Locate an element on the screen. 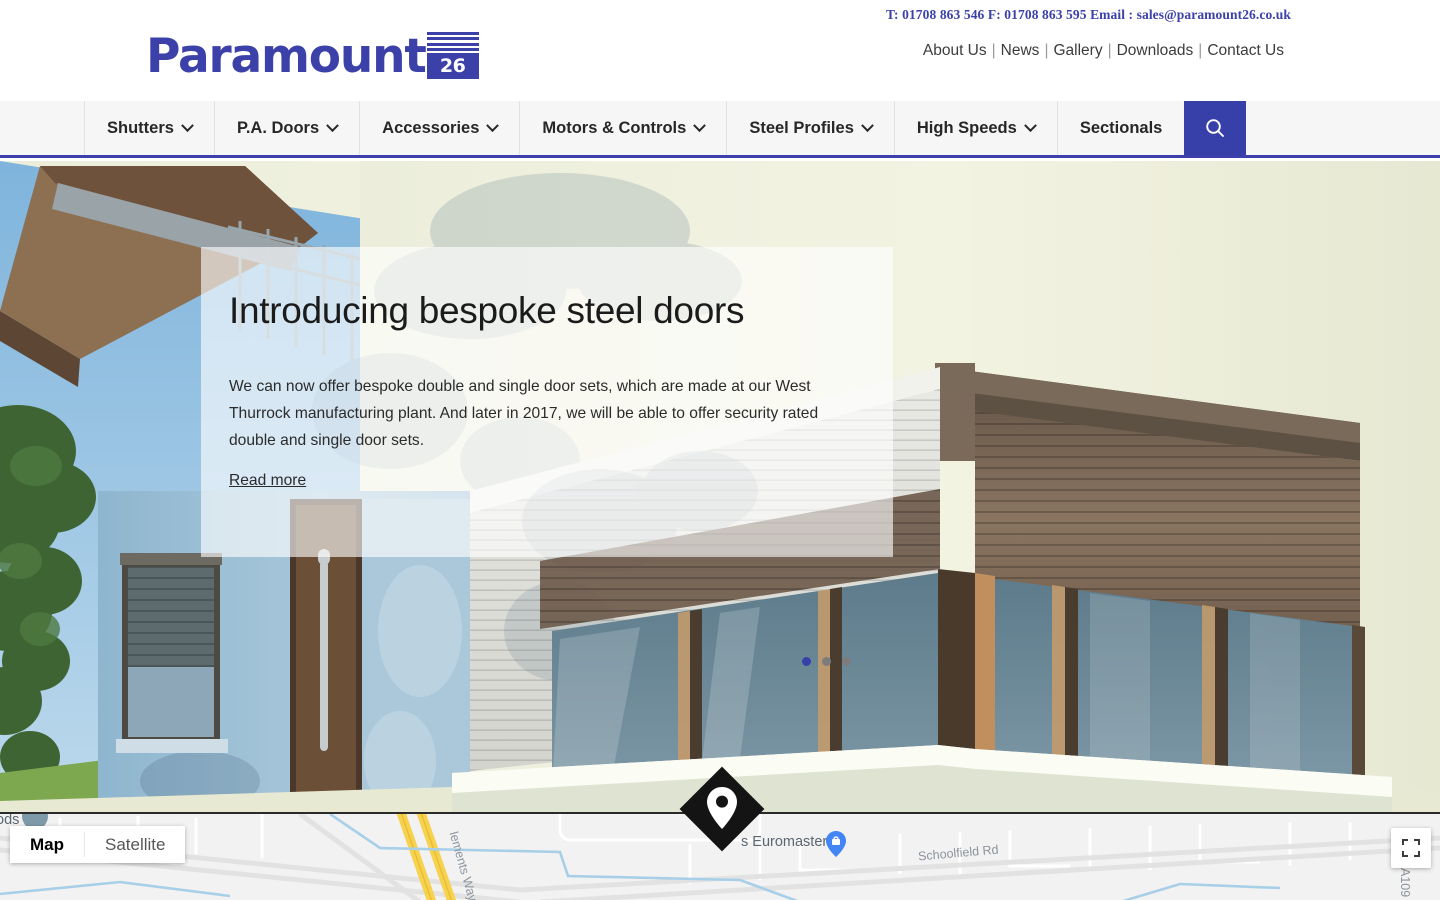  nav-left-spacer is located at coordinates (42, 128).